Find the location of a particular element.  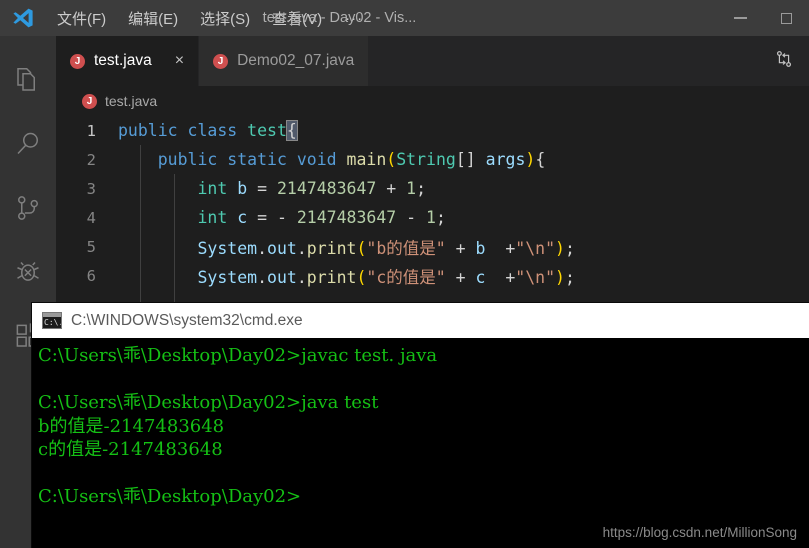

debug-icon is located at coordinates (28, 272).